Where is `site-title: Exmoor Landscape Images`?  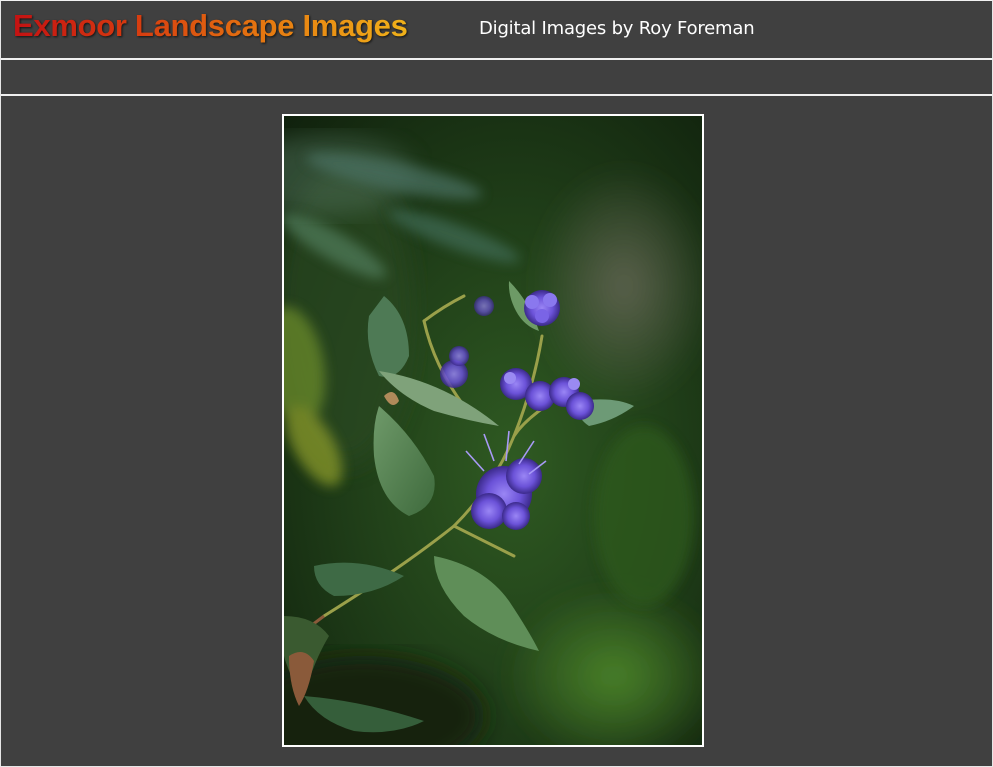 site-title: Exmoor Landscape Images is located at coordinates (210, 26).